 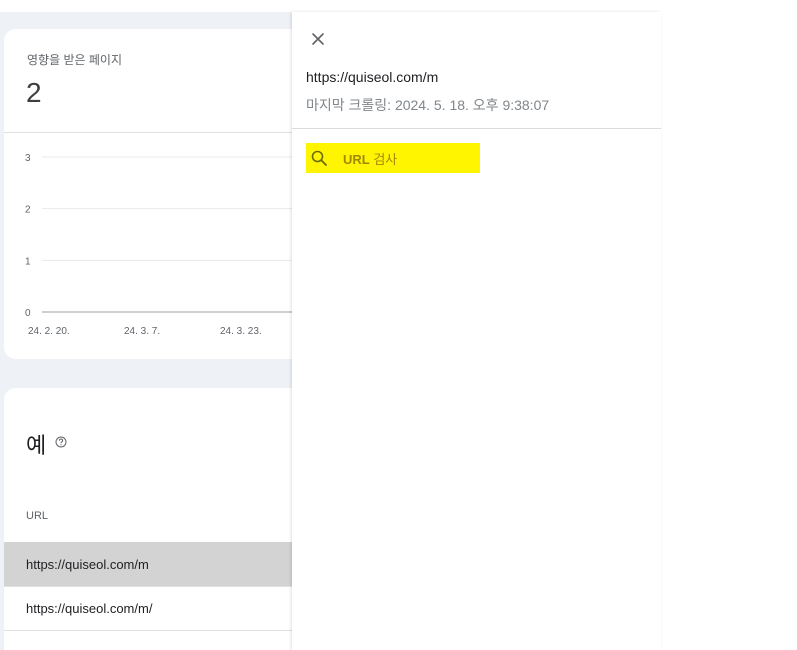 What do you see at coordinates (28, 158) in the screenshot?
I see `y-tick-label: 3` at bounding box center [28, 158].